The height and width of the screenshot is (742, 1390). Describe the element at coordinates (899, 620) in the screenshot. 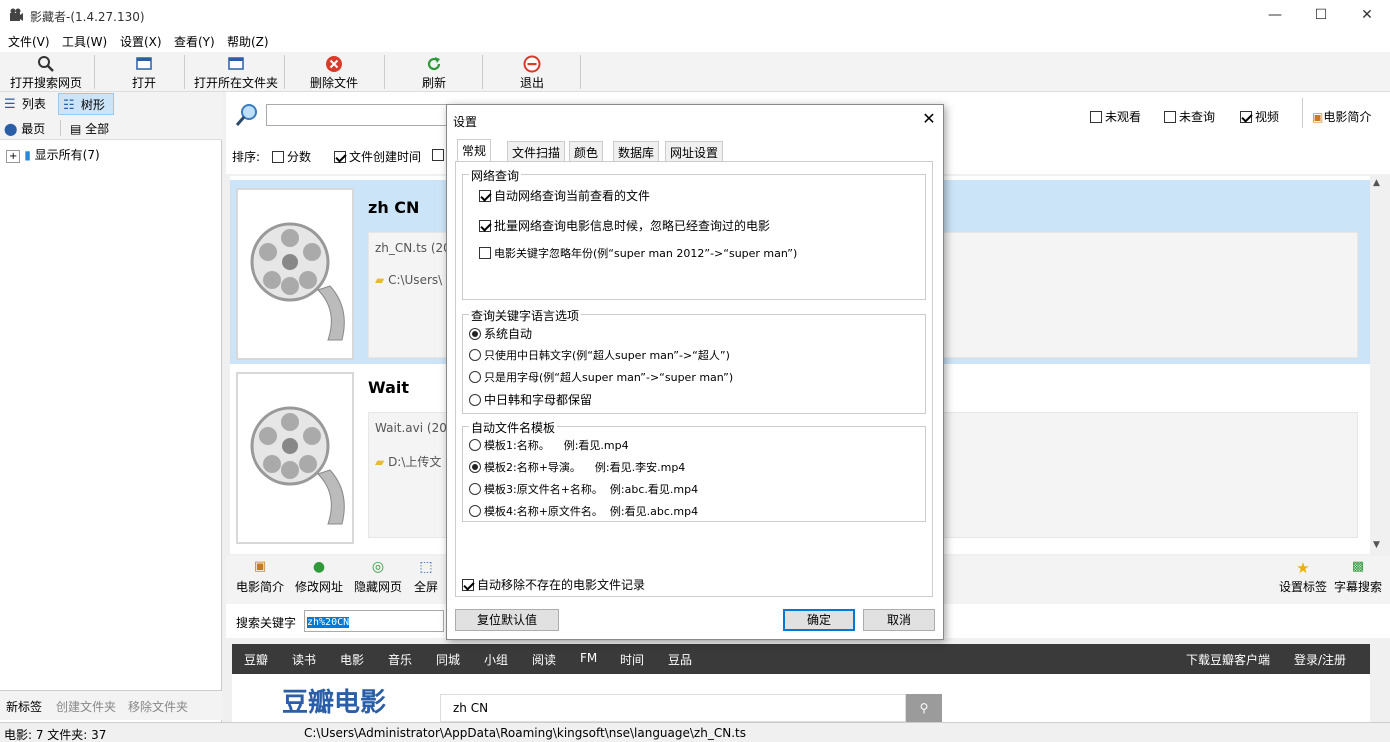

I see `cancel-button: 取消` at that location.